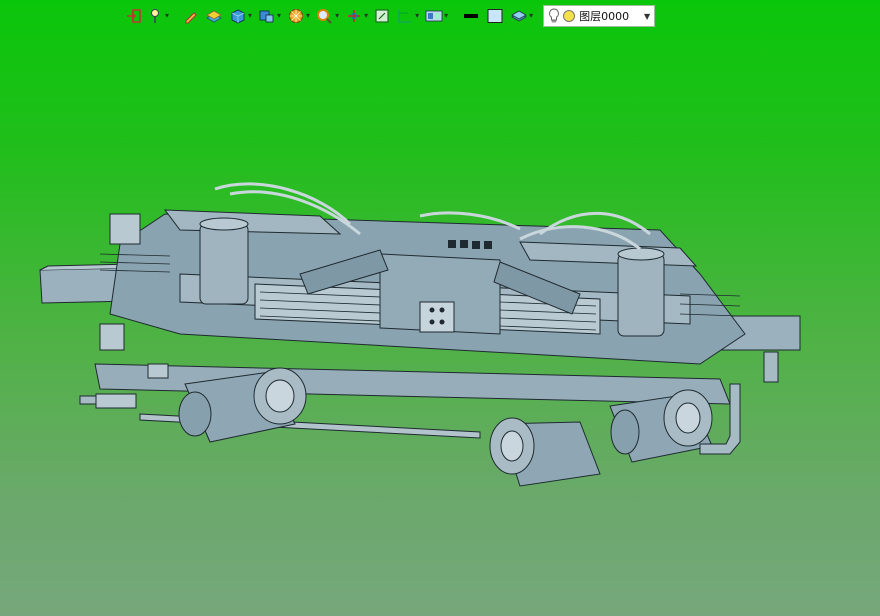  I want to click on layer-dropdown: 图层0000 ▼, so click(599, 16).